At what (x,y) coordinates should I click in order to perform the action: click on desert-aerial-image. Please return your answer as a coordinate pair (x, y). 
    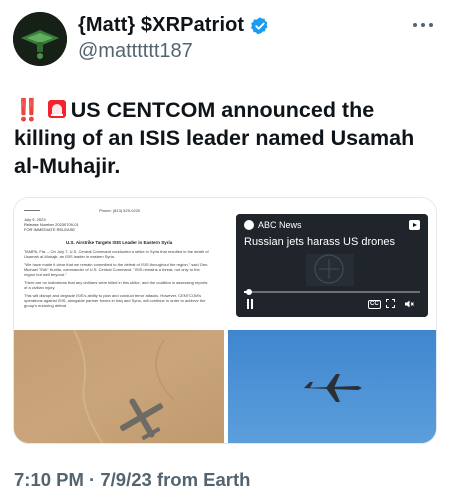
    Looking at the image, I should click on (119, 386).